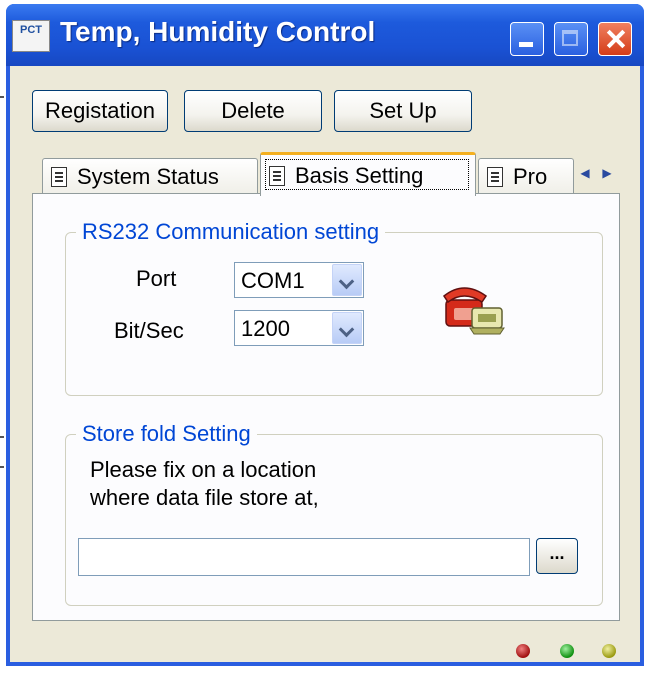 Image resolution: width=648 pixels, height=674 pixels. Describe the element at coordinates (523, 651) in the screenshot. I see `status-led-red` at that location.